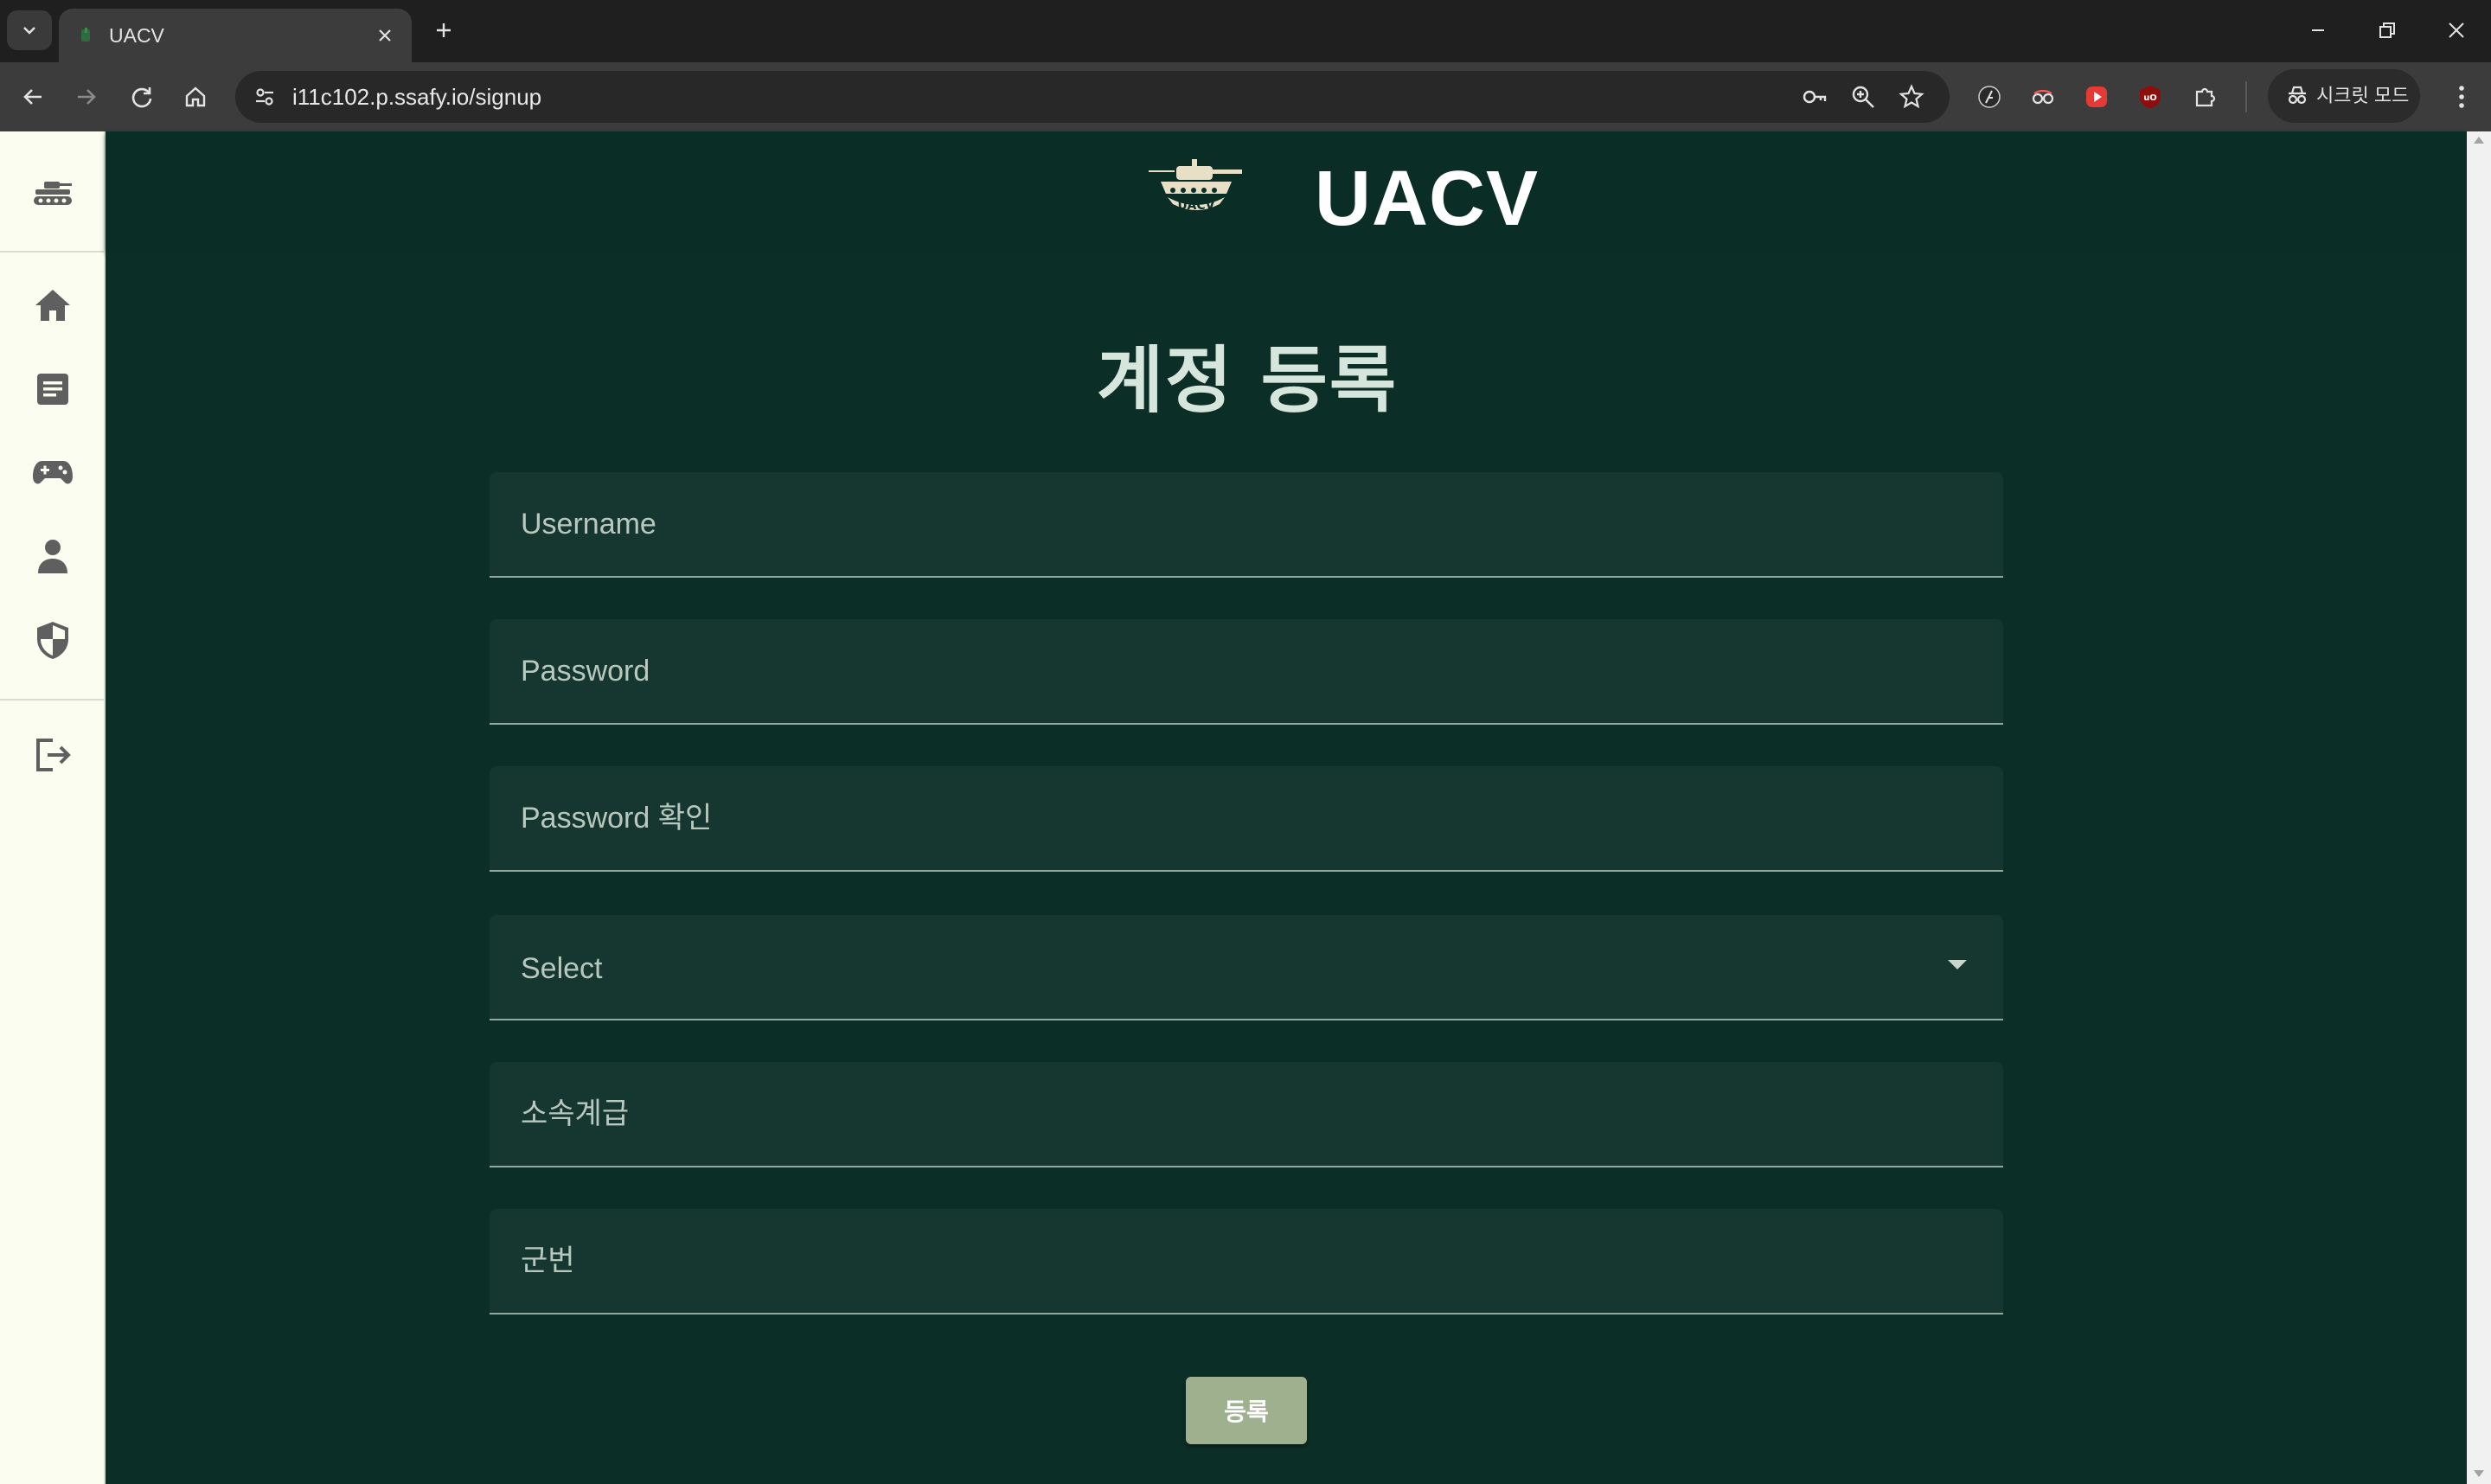  I want to click on password-field, so click(1247, 672).